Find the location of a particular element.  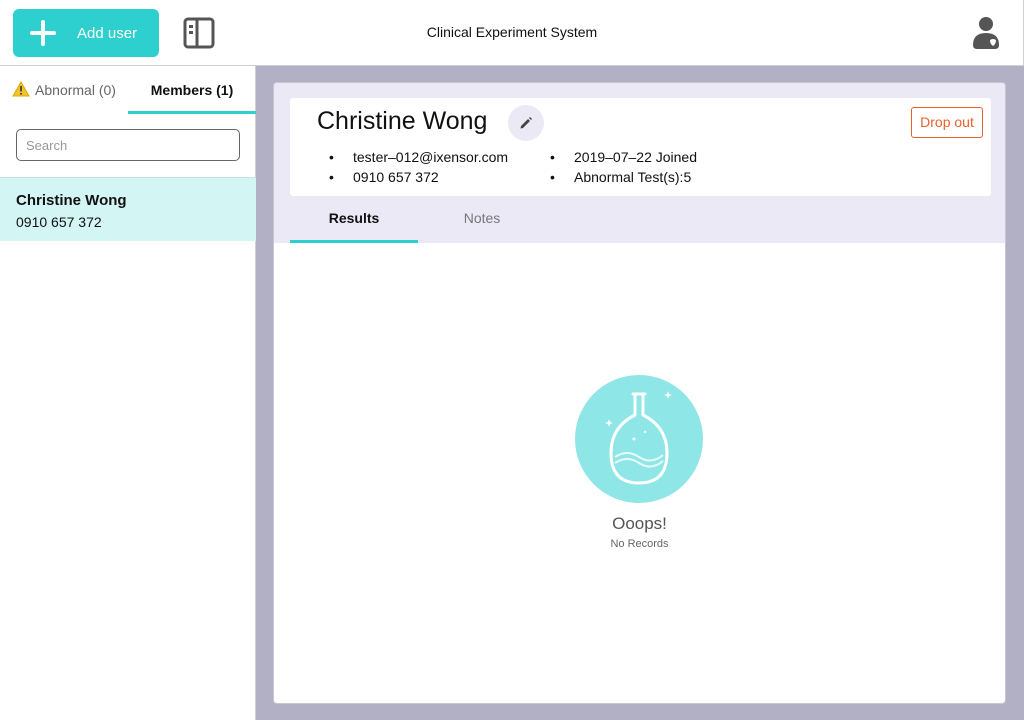

member-name: Christine Wong is located at coordinates (71, 200).